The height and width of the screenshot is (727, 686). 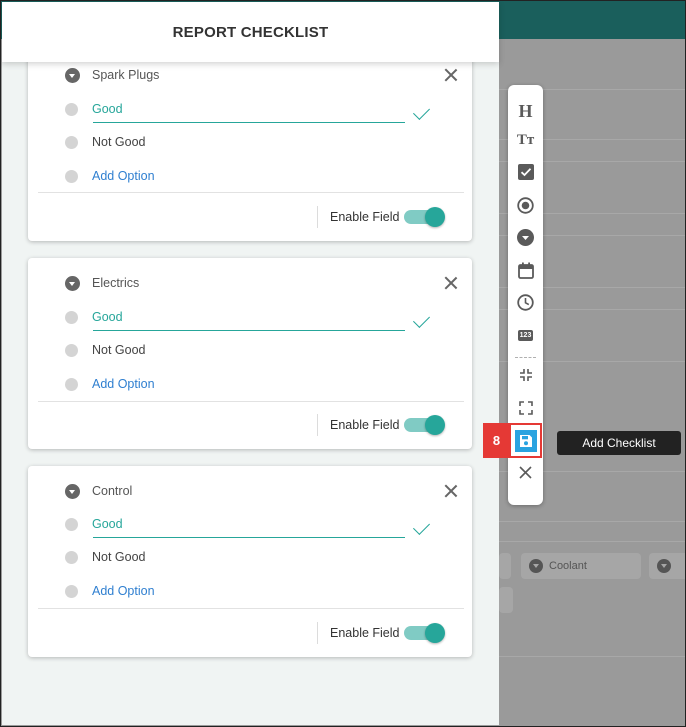 What do you see at coordinates (525, 408) in the screenshot?
I see `expand-icon` at bounding box center [525, 408].